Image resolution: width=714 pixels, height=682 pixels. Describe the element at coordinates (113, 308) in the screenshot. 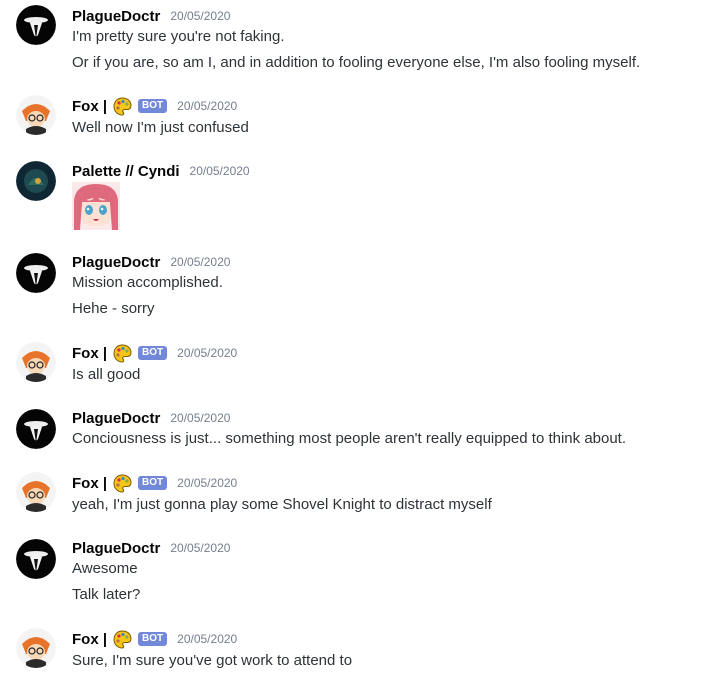

I see `message-text: Hehe - sorry` at that location.